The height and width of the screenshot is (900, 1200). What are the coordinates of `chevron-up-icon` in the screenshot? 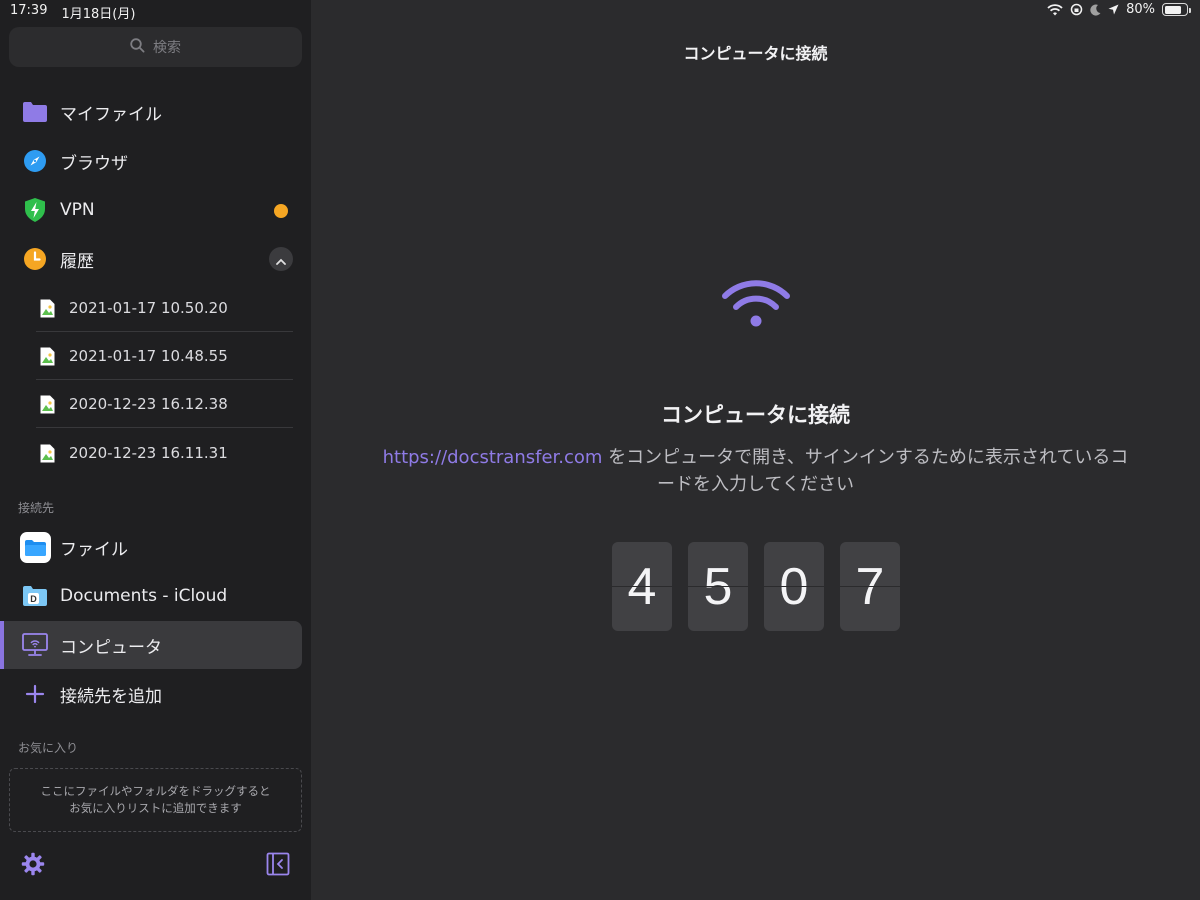 It's located at (281, 259).